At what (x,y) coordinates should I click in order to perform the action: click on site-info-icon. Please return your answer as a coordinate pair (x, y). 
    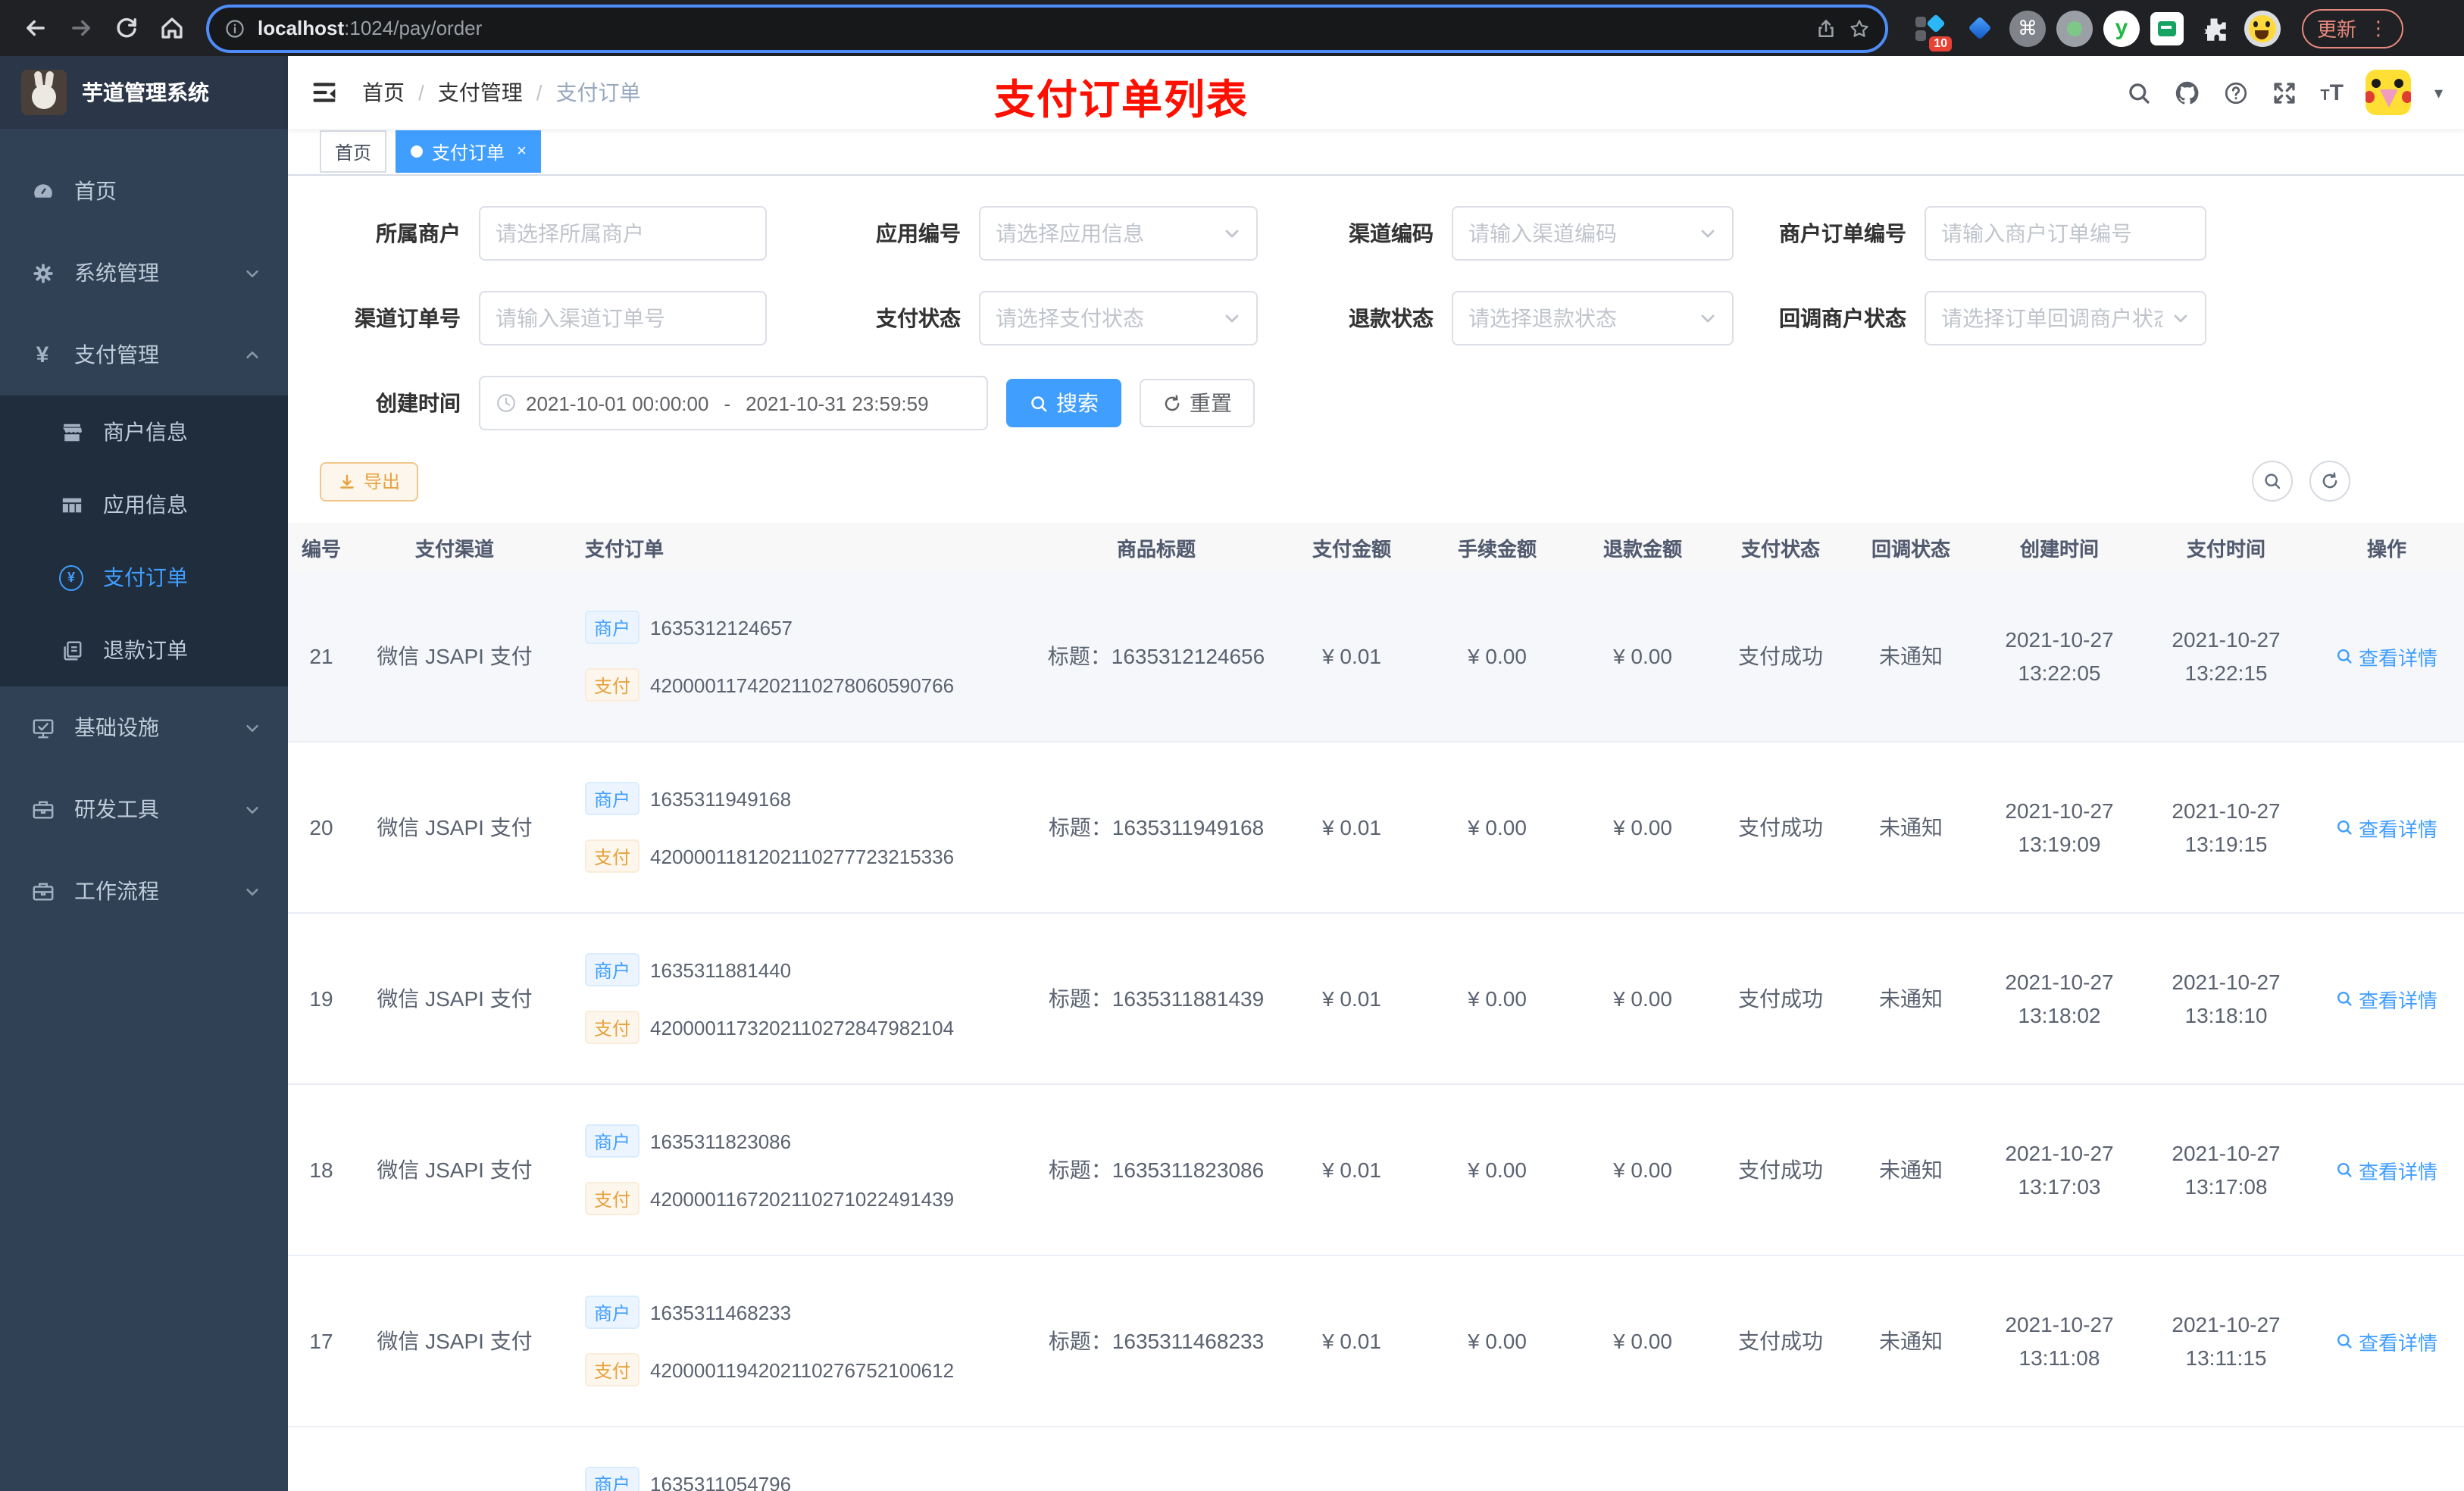
    Looking at the image, I should click on (234, 28).